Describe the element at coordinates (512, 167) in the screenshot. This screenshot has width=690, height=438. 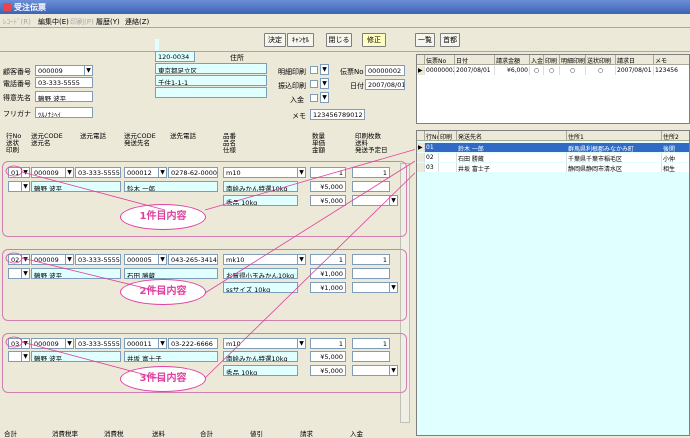
I see `dest-cell: 井坂 富士子` at that location.